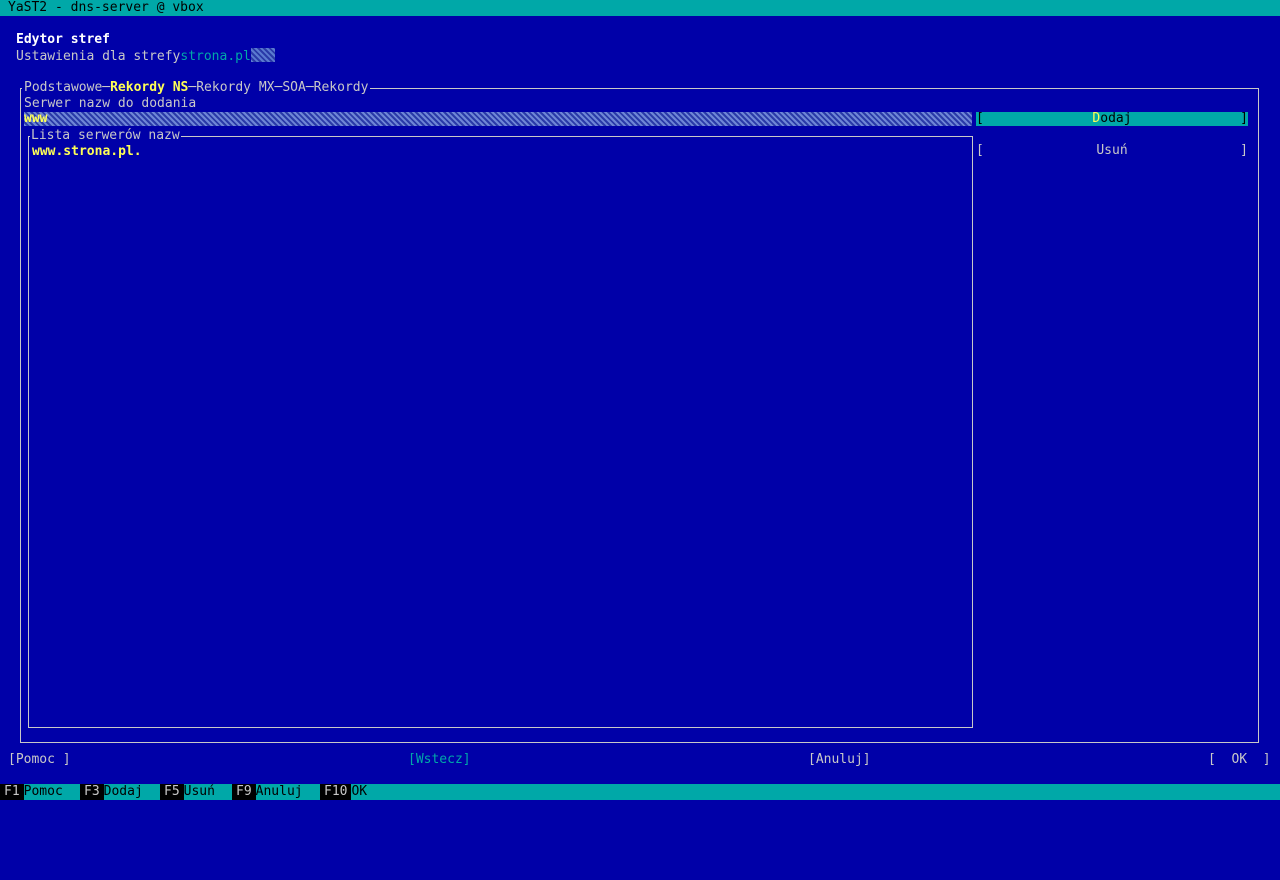  What do you see at coordinates (39, 760) in the screenshot?
I see `help-button: [Pomoc ]` at bounding box center [39, 760].